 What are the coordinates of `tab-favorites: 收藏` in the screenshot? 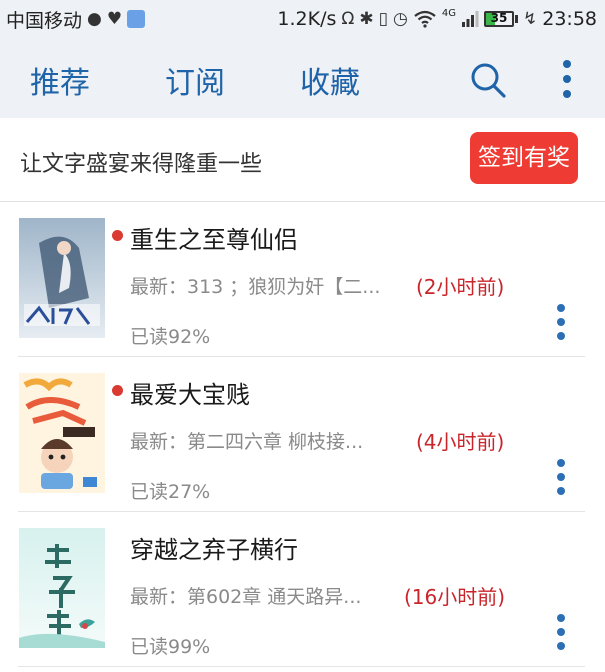 It's located at (330, 80).